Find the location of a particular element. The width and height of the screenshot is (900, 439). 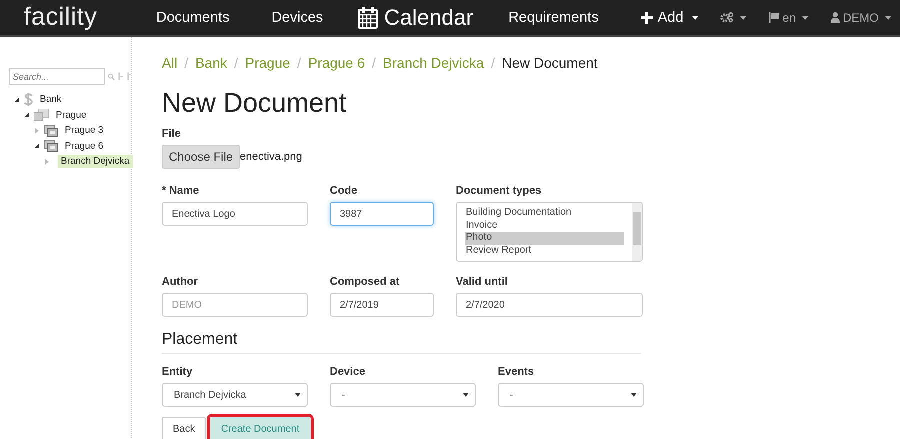

gears-icon is located at coordinates (727, 17).